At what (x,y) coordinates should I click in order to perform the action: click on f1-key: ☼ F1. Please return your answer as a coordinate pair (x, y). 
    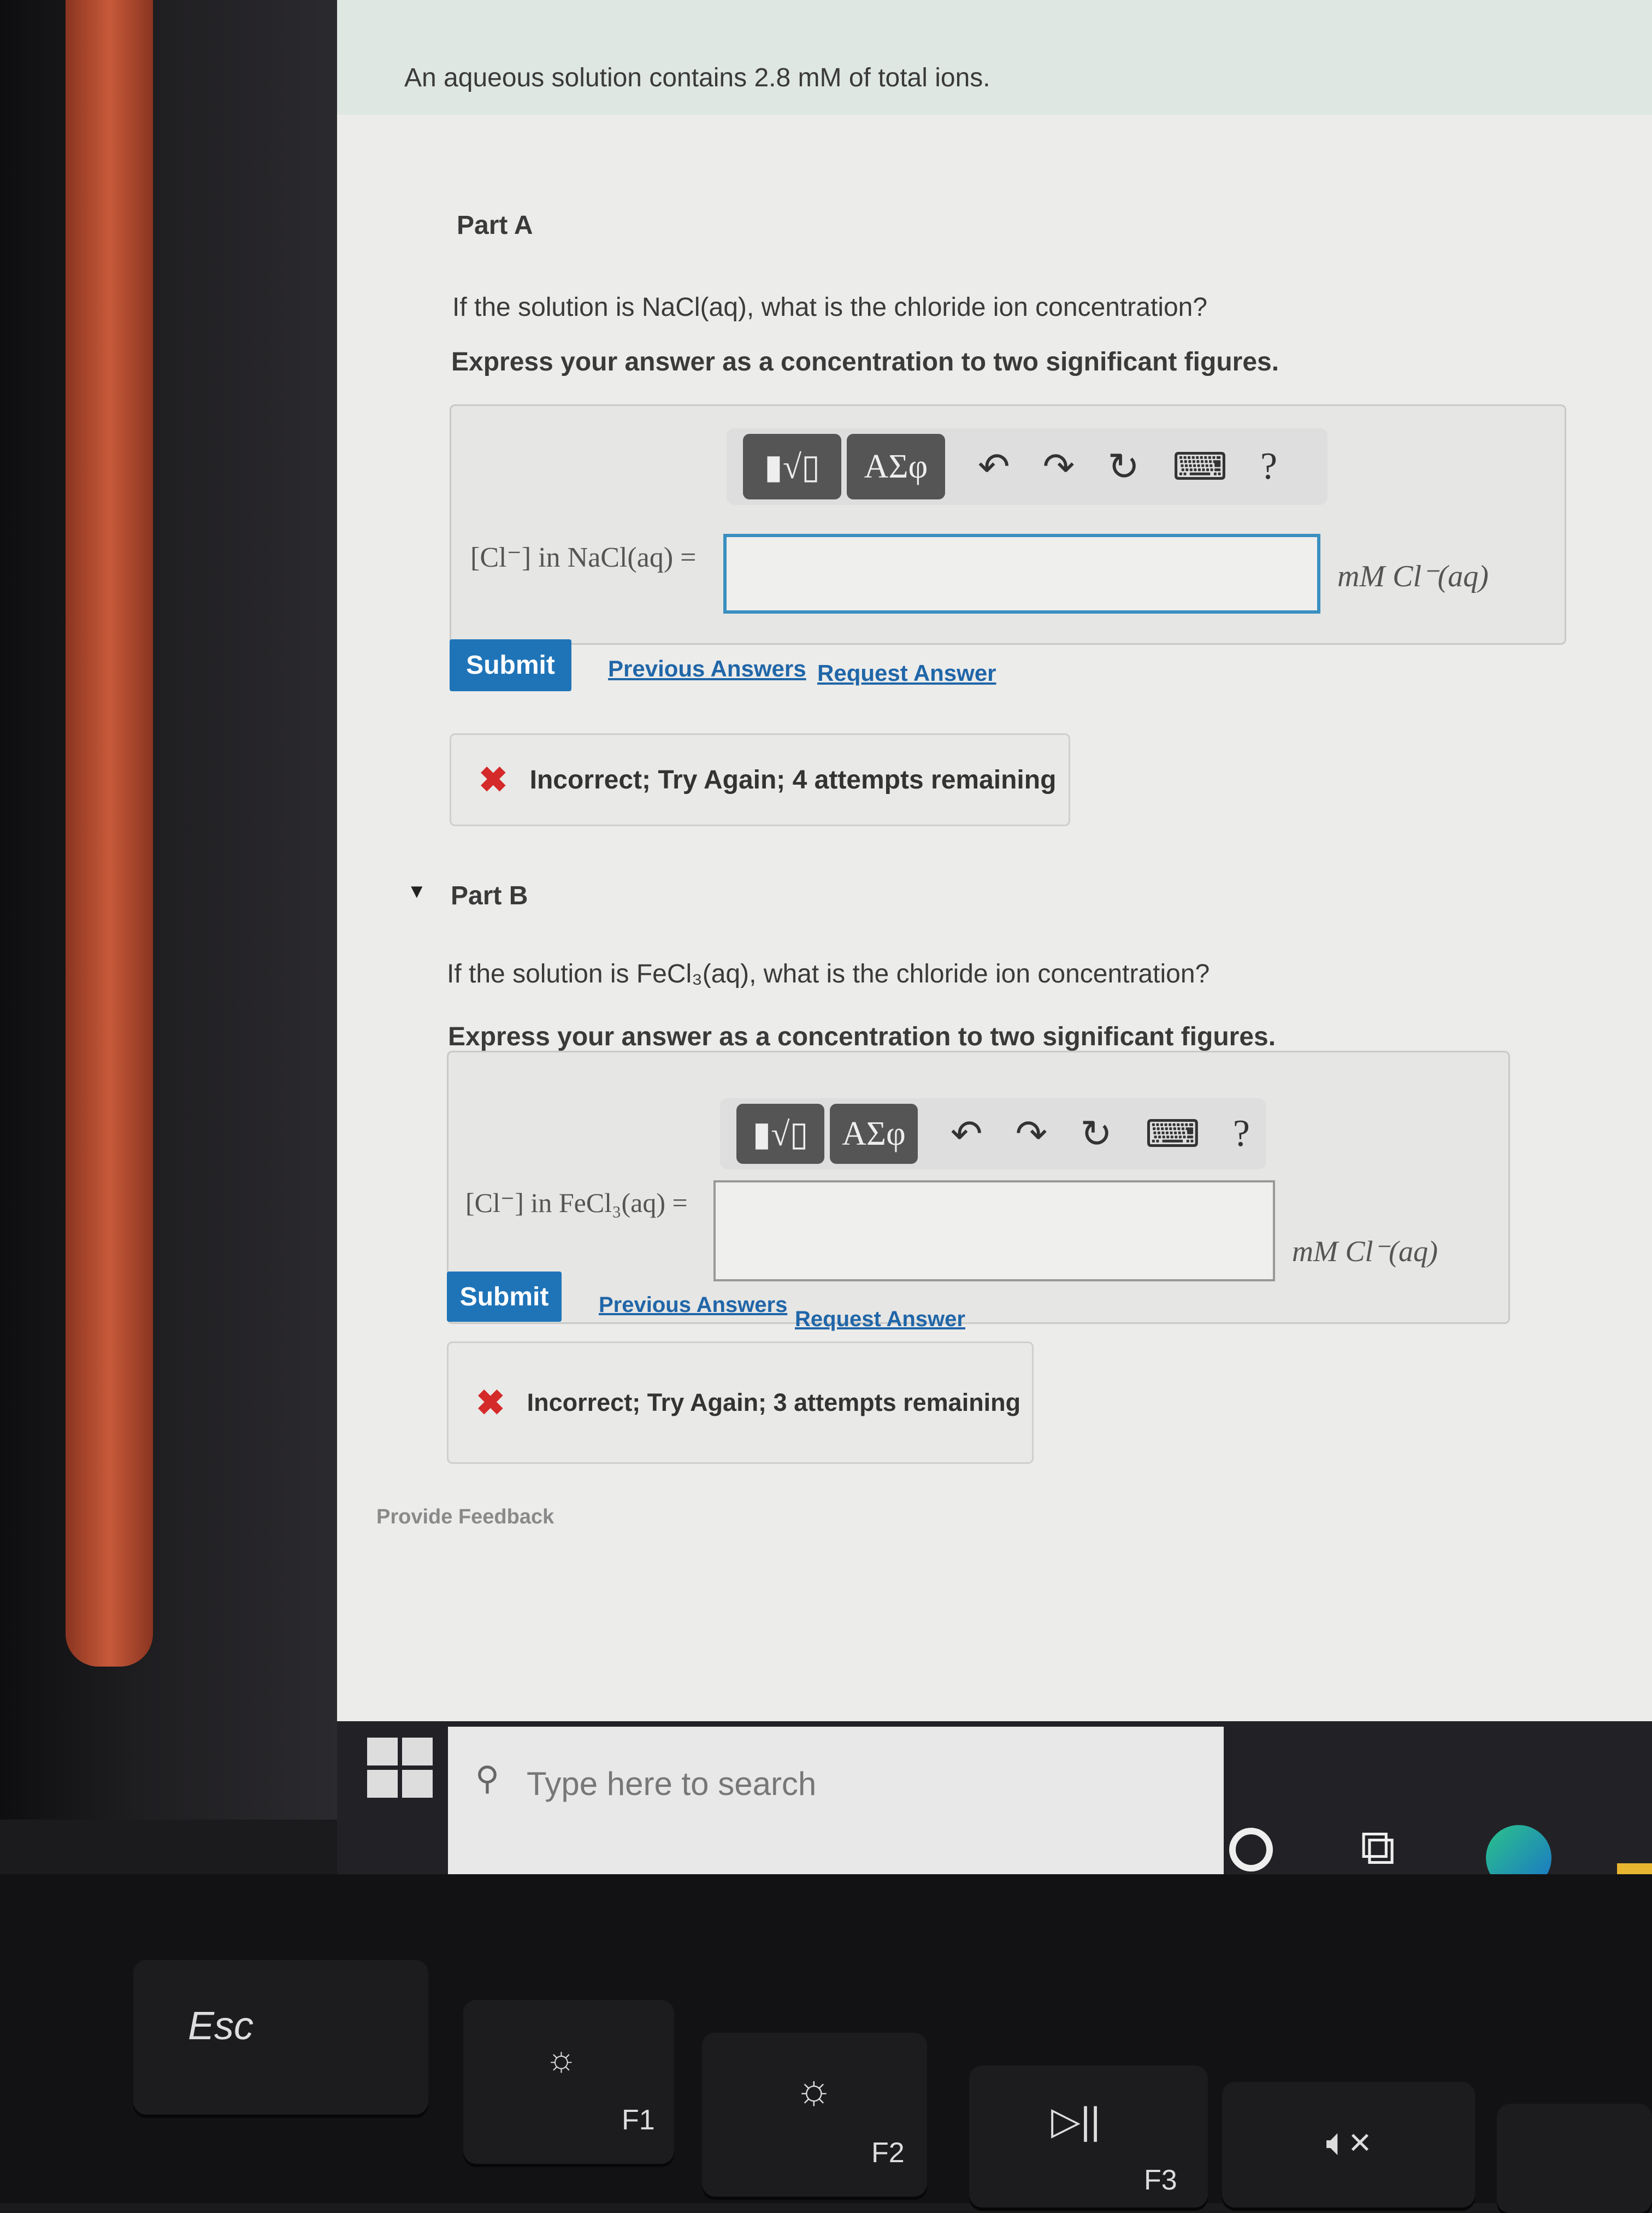
    Looking at the image, I should click on (568, 2082).